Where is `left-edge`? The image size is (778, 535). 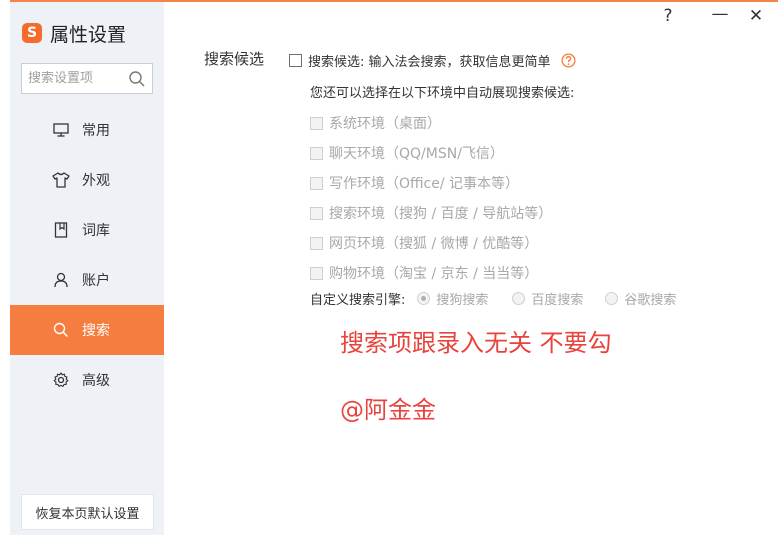 left-edge is located at coordinates (5, 267).